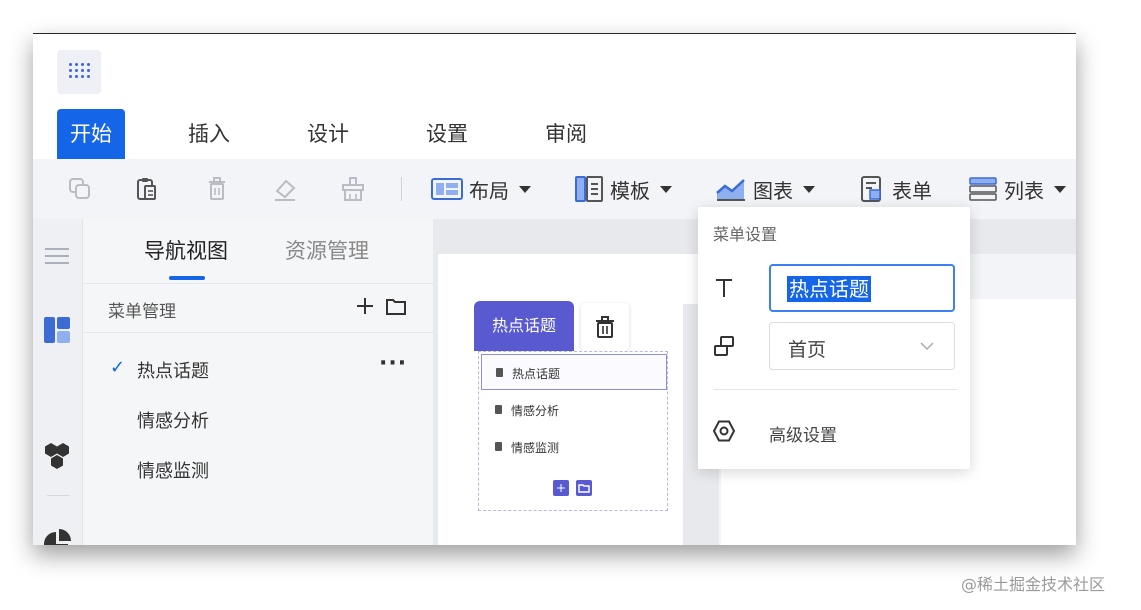  What do you see at coordinates (173, 421) in the screenshot?
I see `menu-item-label: 情感分析` at bounding box center [173, 421].